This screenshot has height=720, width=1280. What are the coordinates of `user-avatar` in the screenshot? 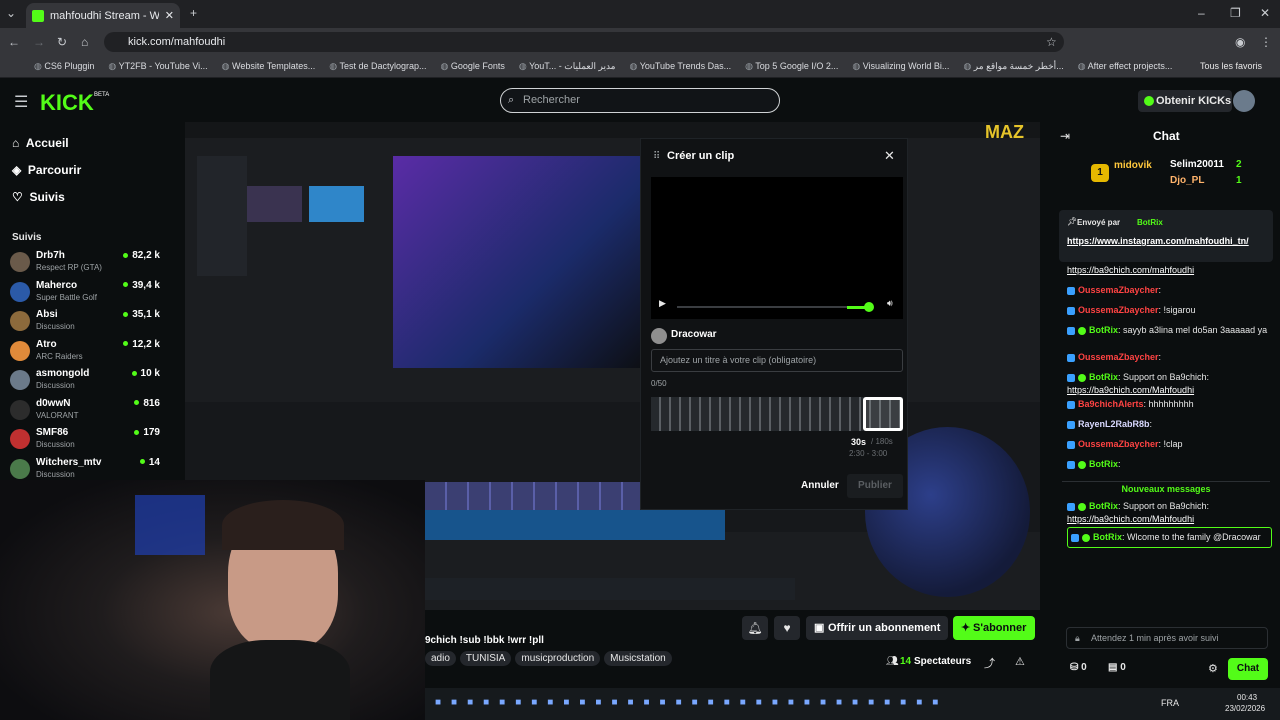 It's located at (1244, 101).